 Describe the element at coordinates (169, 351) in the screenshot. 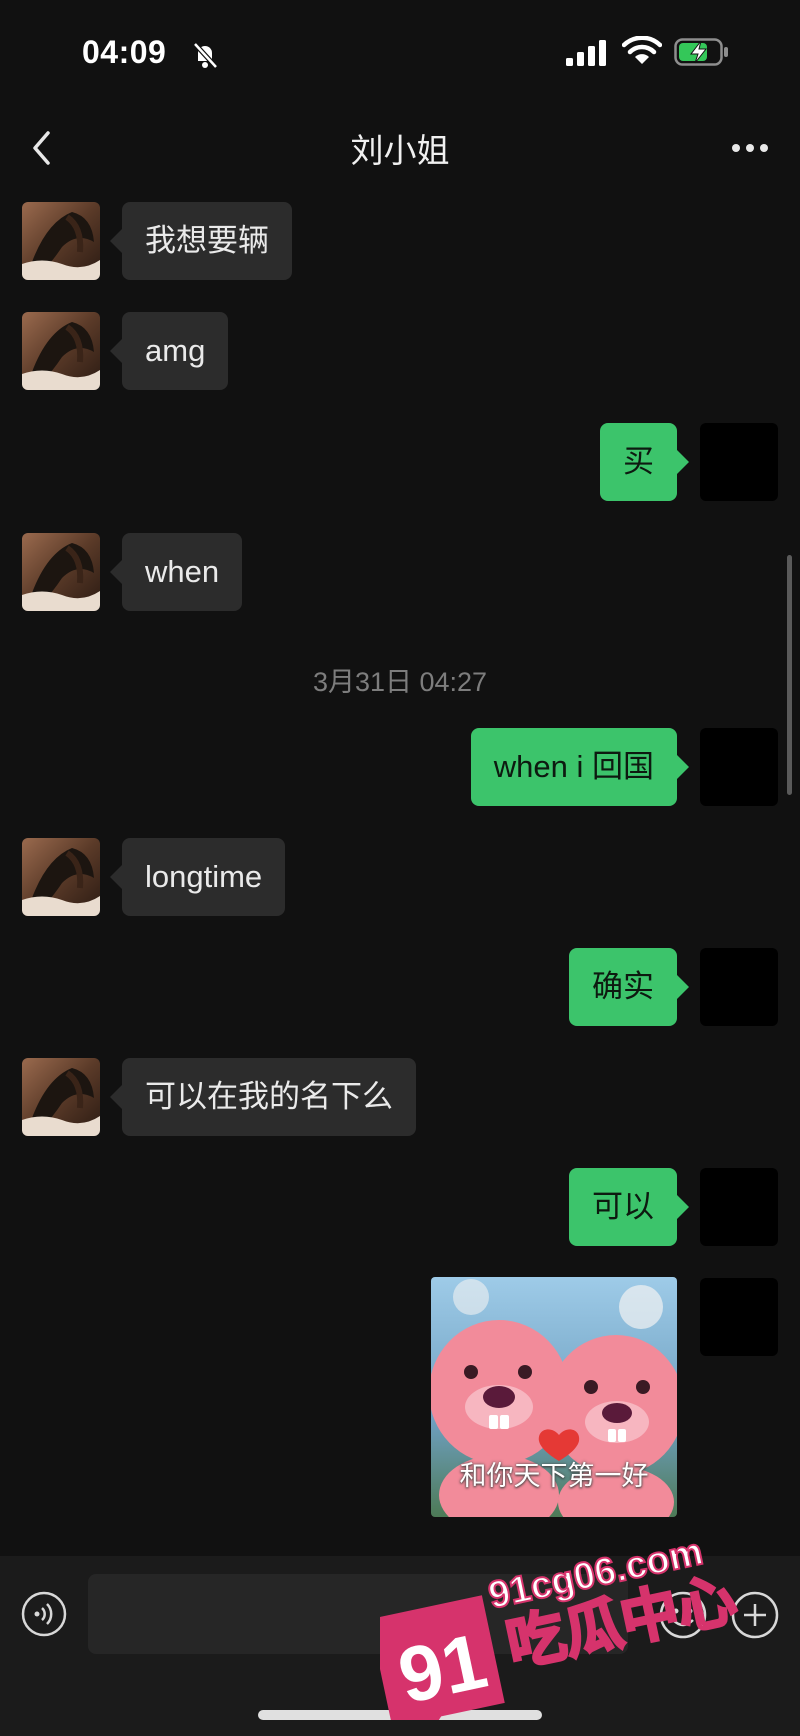

I see `message-bubble-incoming: amg` at that location.